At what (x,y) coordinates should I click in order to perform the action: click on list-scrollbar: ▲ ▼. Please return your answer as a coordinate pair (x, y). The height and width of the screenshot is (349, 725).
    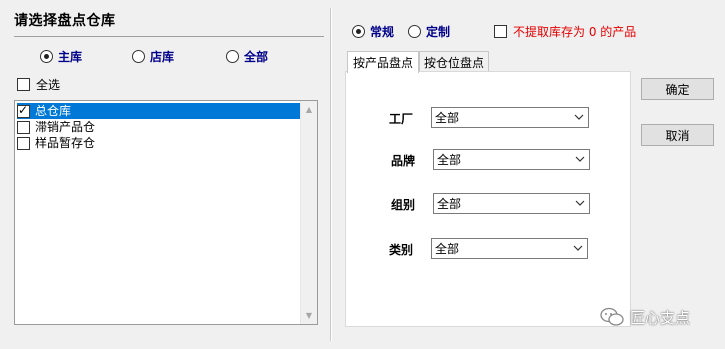
    Looking at the image, I should click on (308, 212).